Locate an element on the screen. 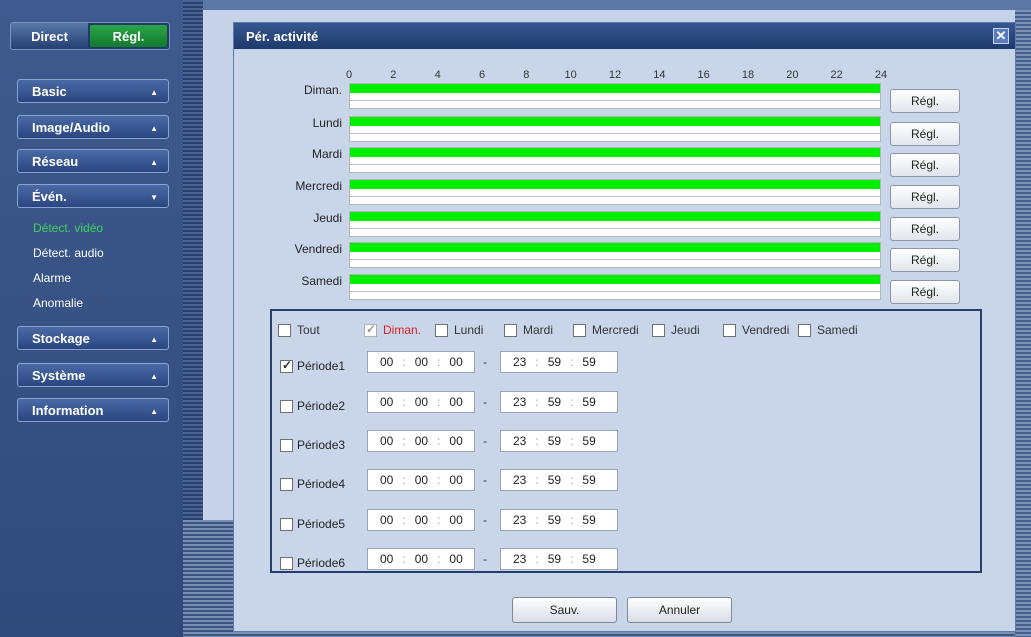 The image size is (1031, 637). select-all-option: Tout is located at coordinates (299, 330).